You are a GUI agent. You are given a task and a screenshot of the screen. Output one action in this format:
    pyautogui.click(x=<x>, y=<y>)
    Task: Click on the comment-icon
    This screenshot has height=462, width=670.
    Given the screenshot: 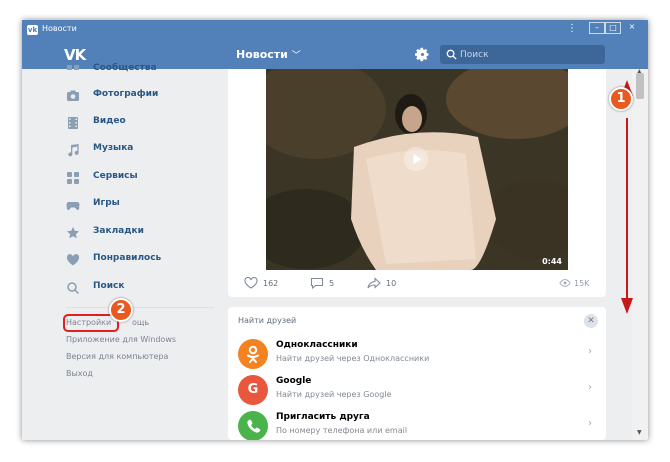 What is the action you would take?
    pyautogui.click(x=317, y=283)
    